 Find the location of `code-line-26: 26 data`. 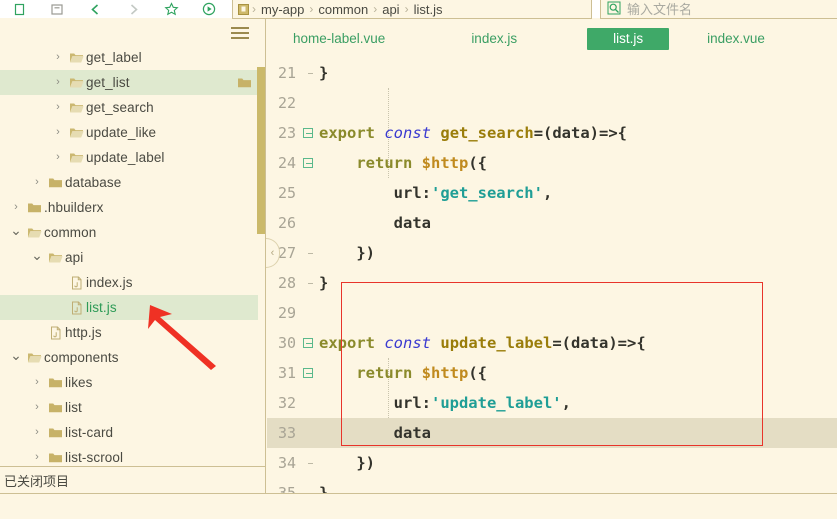

code-line-26: 26 data is located at coordinates (552, 223).